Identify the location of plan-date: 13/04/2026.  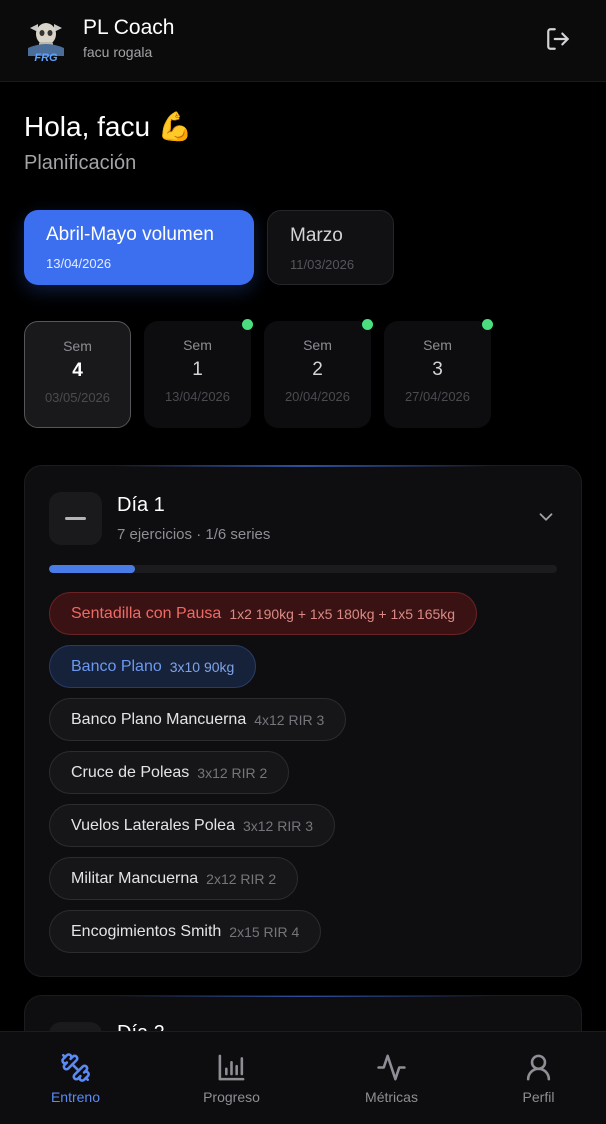
(79, 263).